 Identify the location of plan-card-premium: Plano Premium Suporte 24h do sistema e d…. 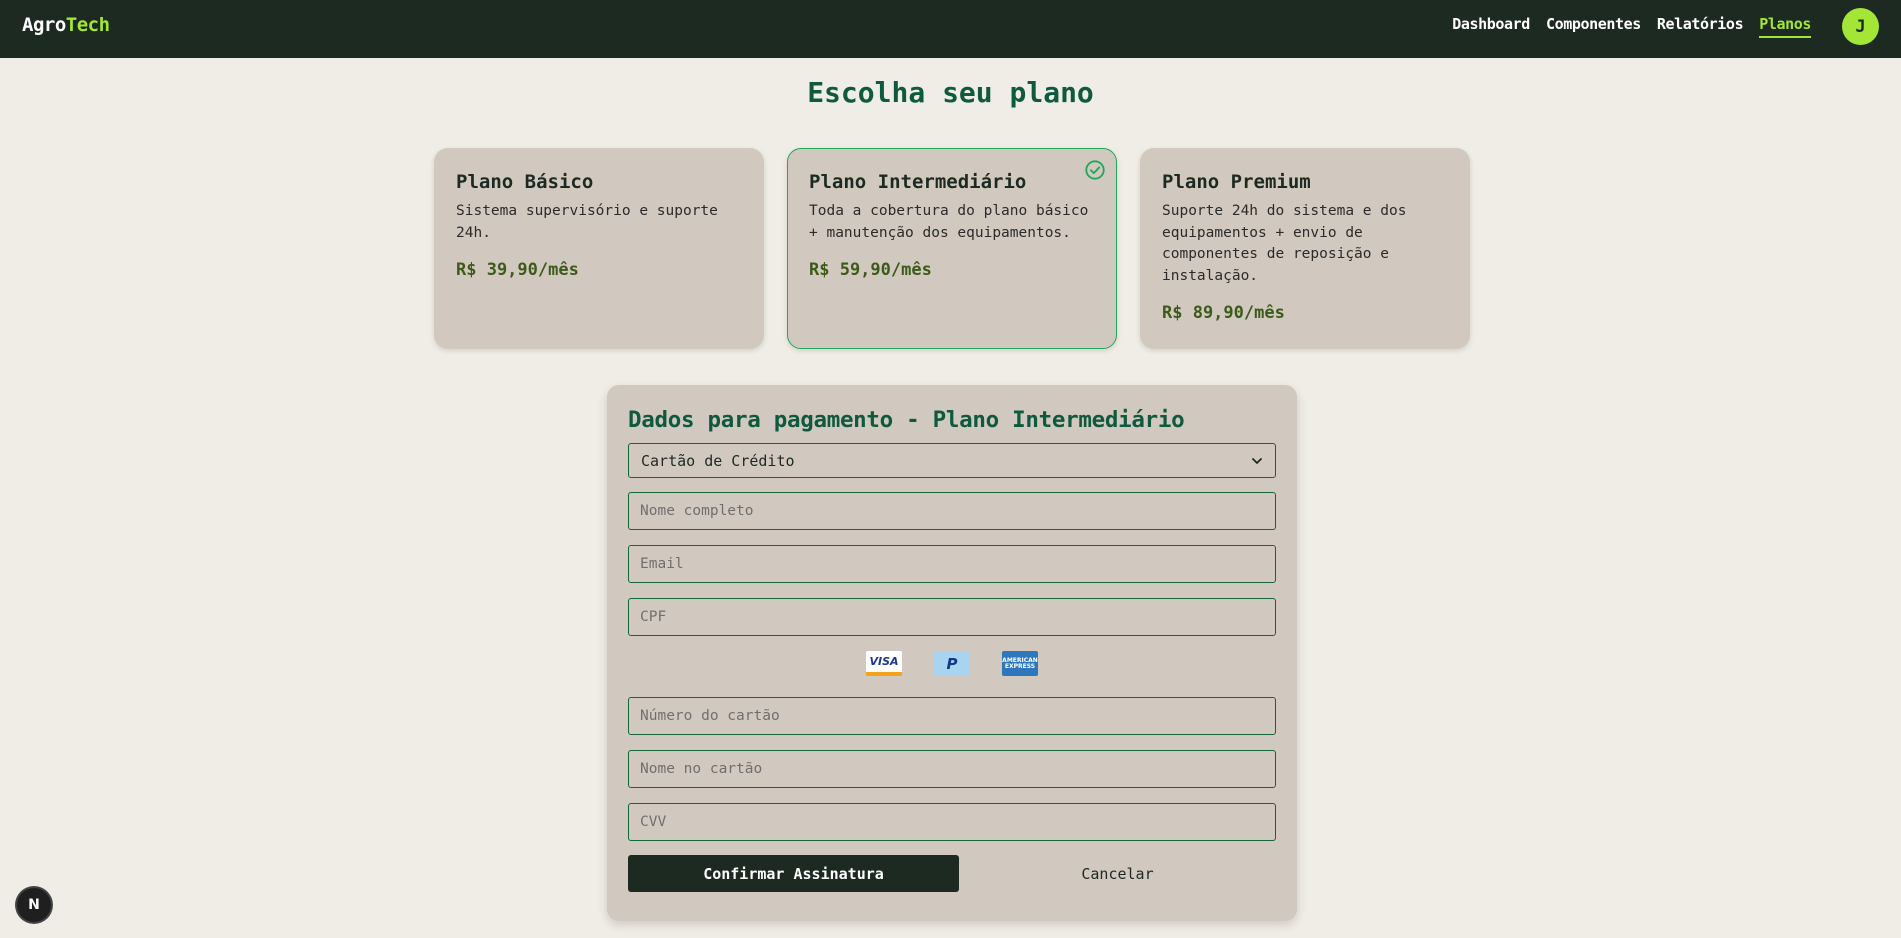
(1305, 248).